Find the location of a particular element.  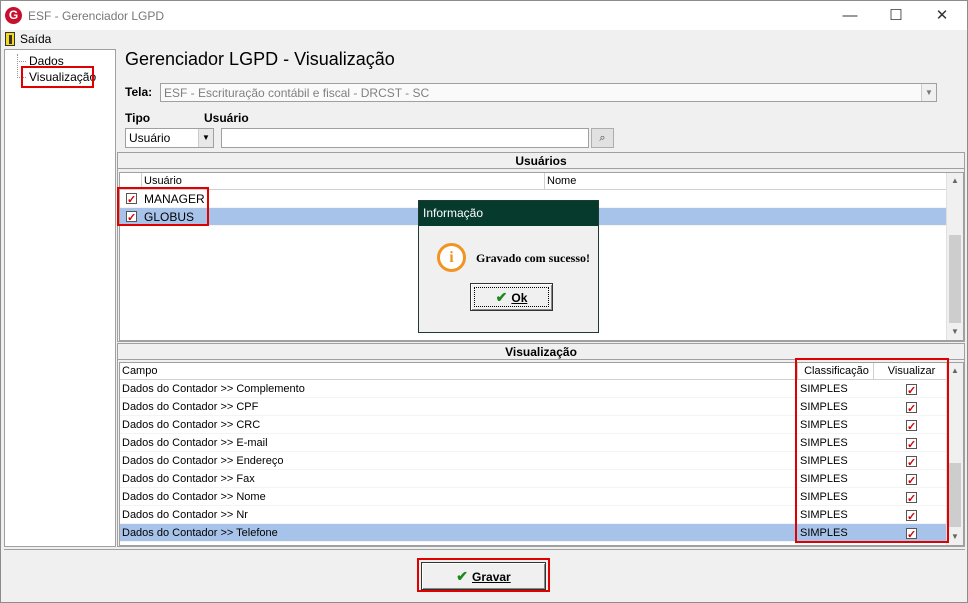

focus-outline is located at coordinates (511, 297).